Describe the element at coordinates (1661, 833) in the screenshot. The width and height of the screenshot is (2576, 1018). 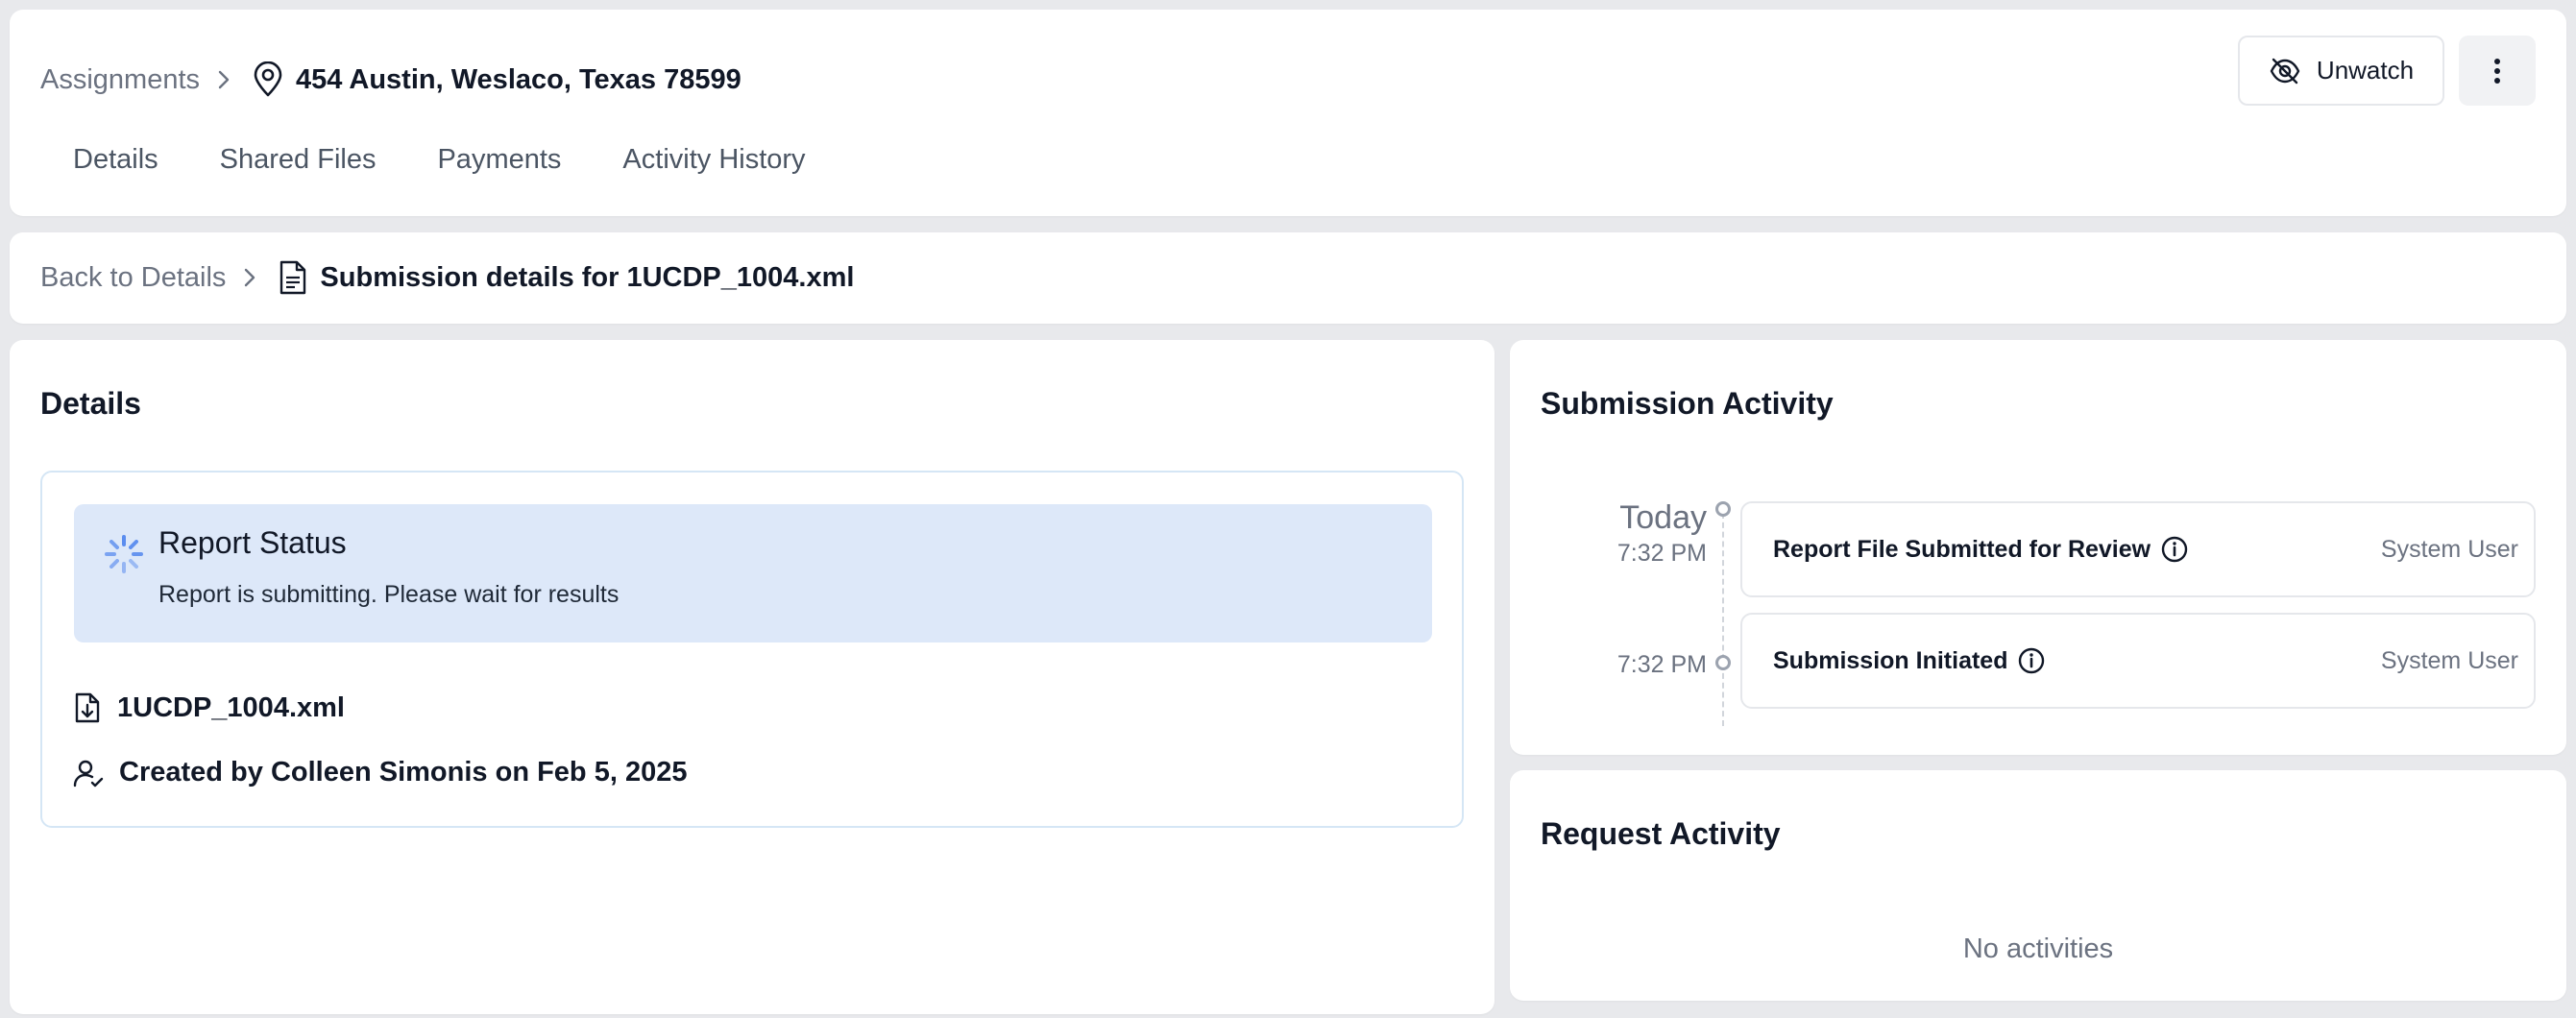
I see `request-activity-heading: Request Activity` at that location.